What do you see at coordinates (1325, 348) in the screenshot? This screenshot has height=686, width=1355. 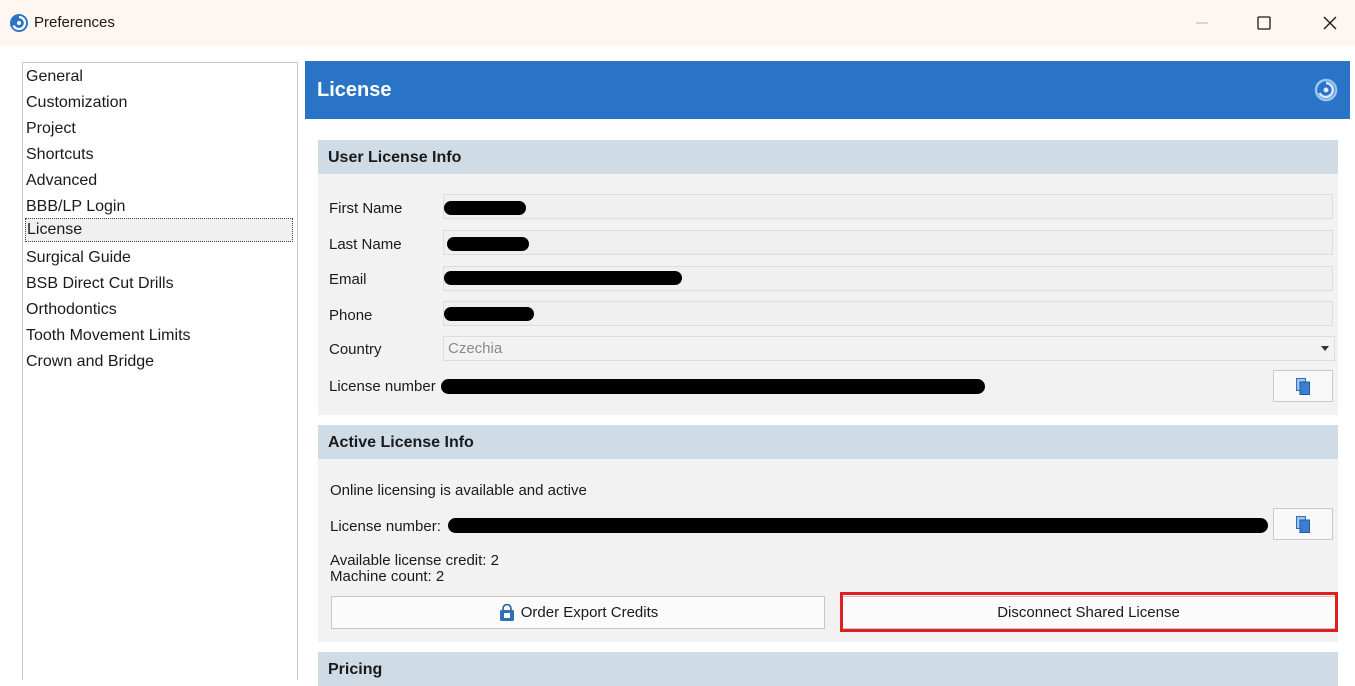 I see `chevron-down-icon` at bounding box center [1325, 348].